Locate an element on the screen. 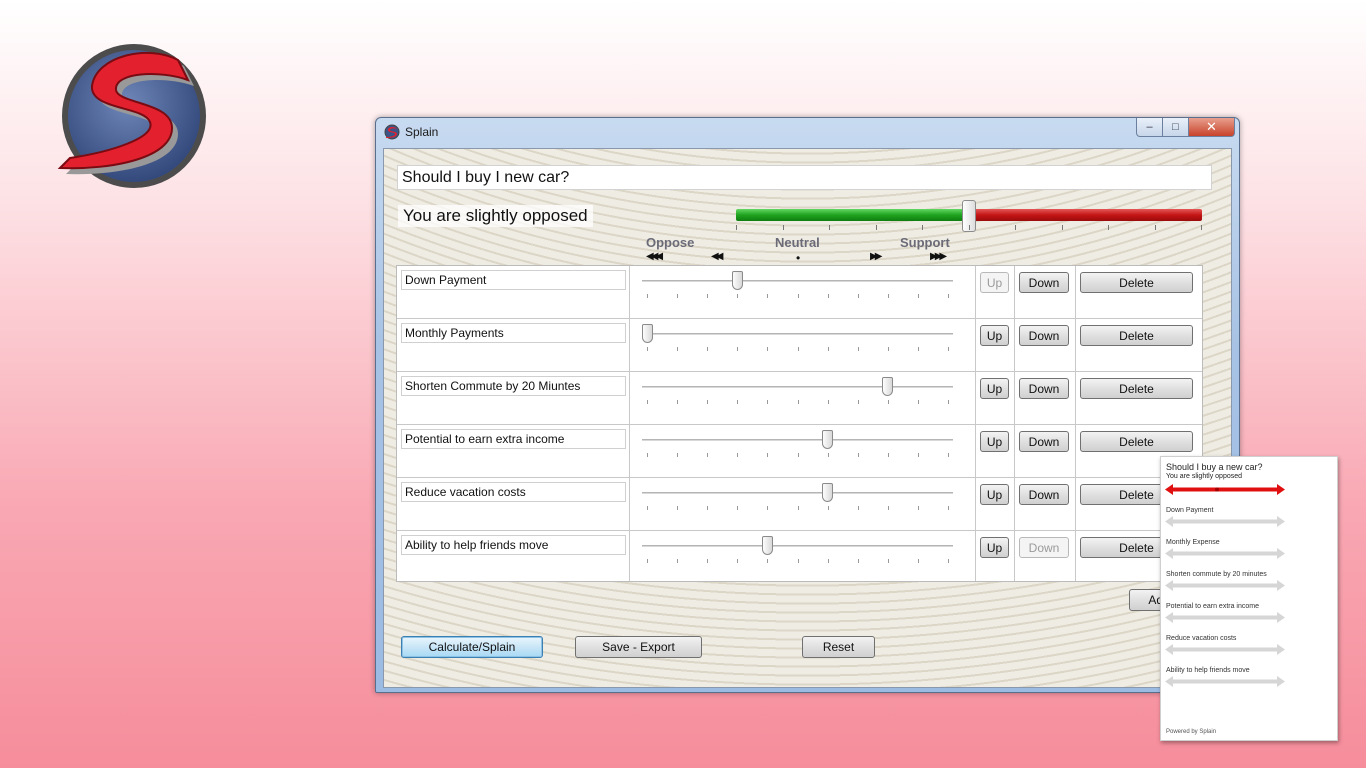 The image size is (1366, 768). calculate-button: Calculate/Splain is located at coordinates (472, 647).